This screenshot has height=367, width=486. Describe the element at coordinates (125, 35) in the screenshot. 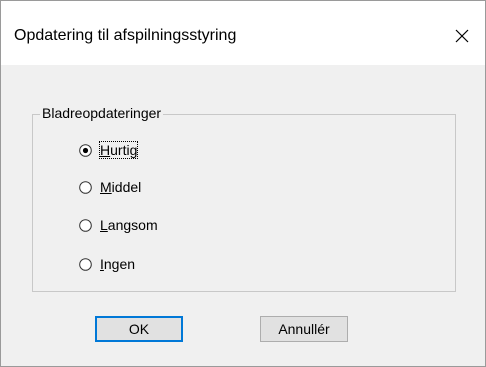

I see `dialog-title: Opdatering til afspilningsstyring` at that location.